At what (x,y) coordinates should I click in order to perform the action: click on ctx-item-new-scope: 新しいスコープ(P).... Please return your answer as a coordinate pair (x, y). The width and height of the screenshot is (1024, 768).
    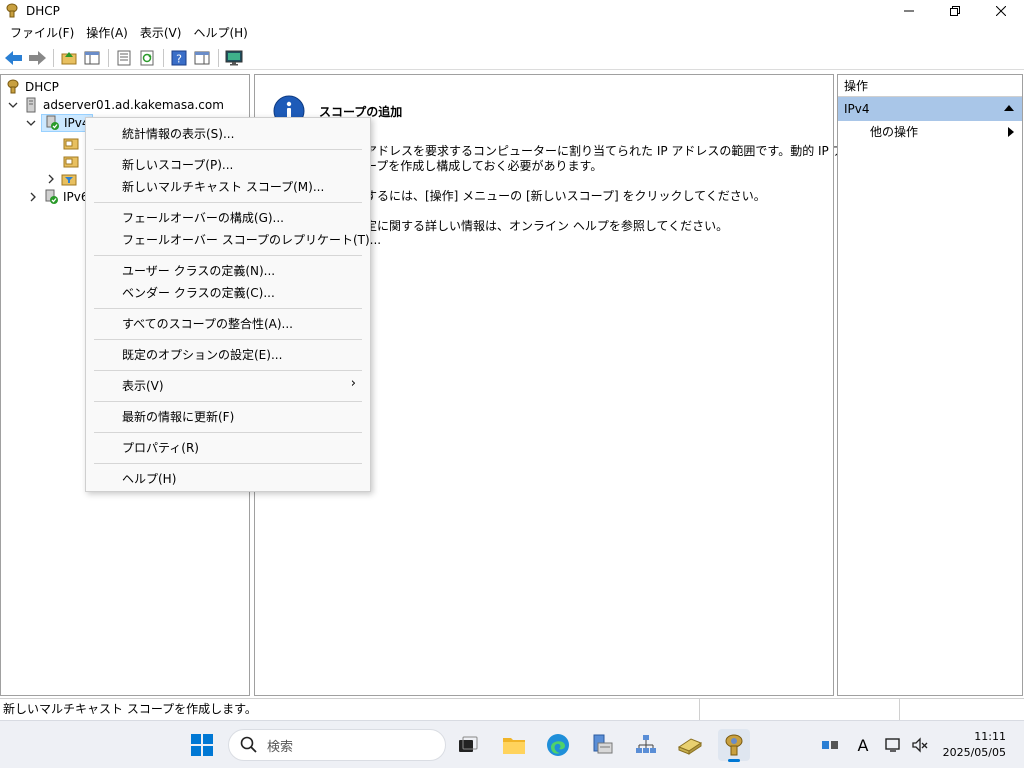
    Looking at the image, I should click on (177, 164).